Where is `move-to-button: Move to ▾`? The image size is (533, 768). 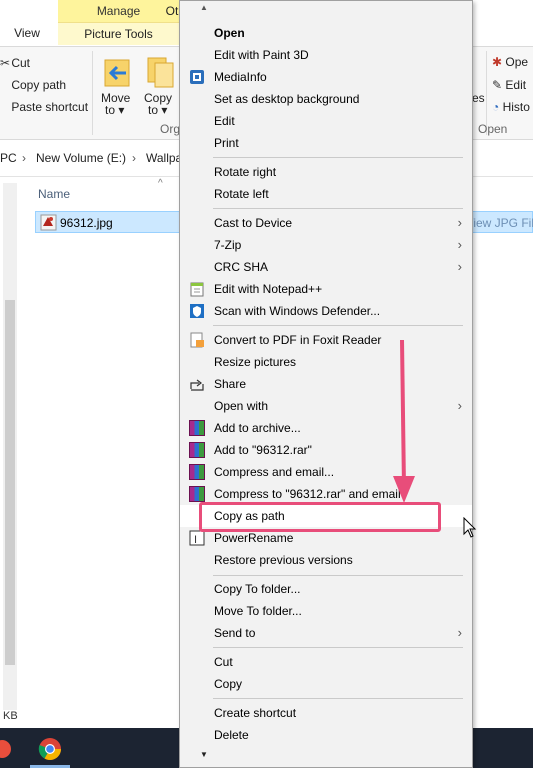 move-to-button: Move to ▾ is located at coordinates (116, 85).